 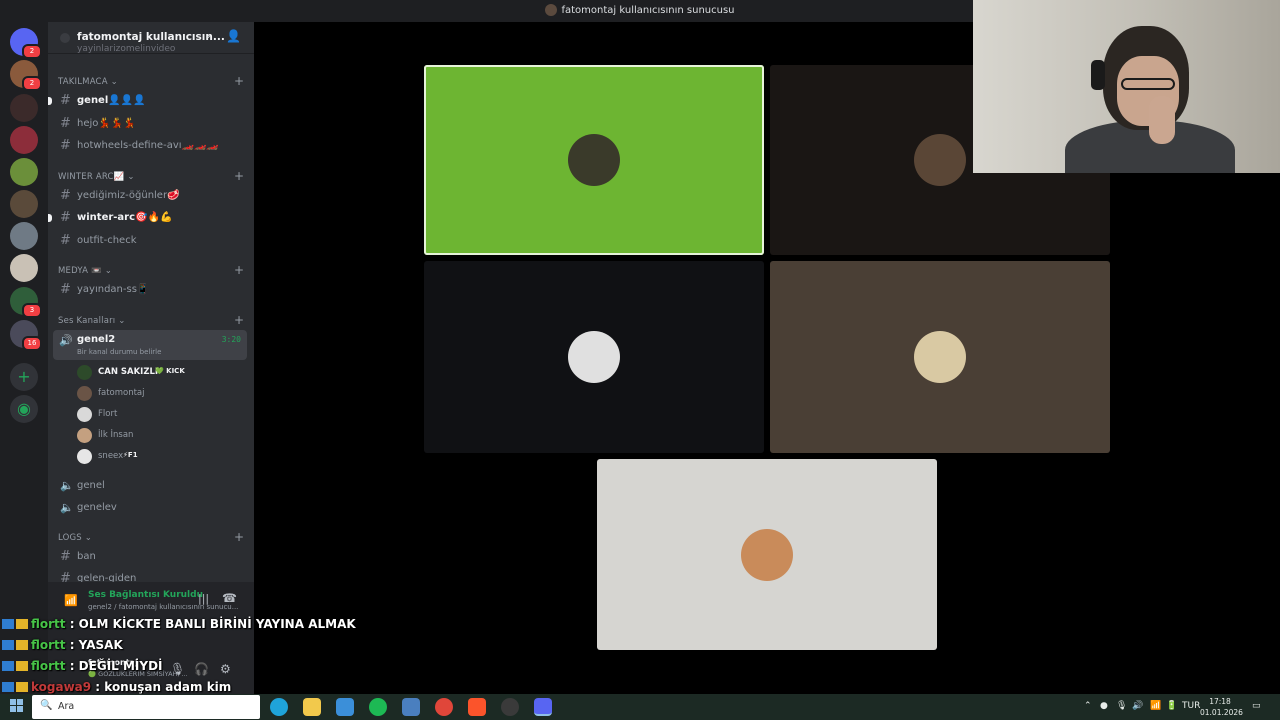 I want to click on channel-label: outfit-check, so click(x=107, y=240).